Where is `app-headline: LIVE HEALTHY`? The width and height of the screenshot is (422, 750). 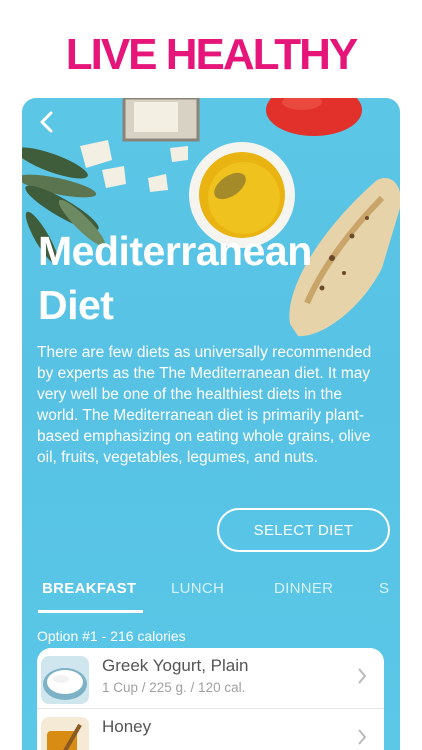
app-headline: LIVE HEALTHY is located at coordinates (212, 54).